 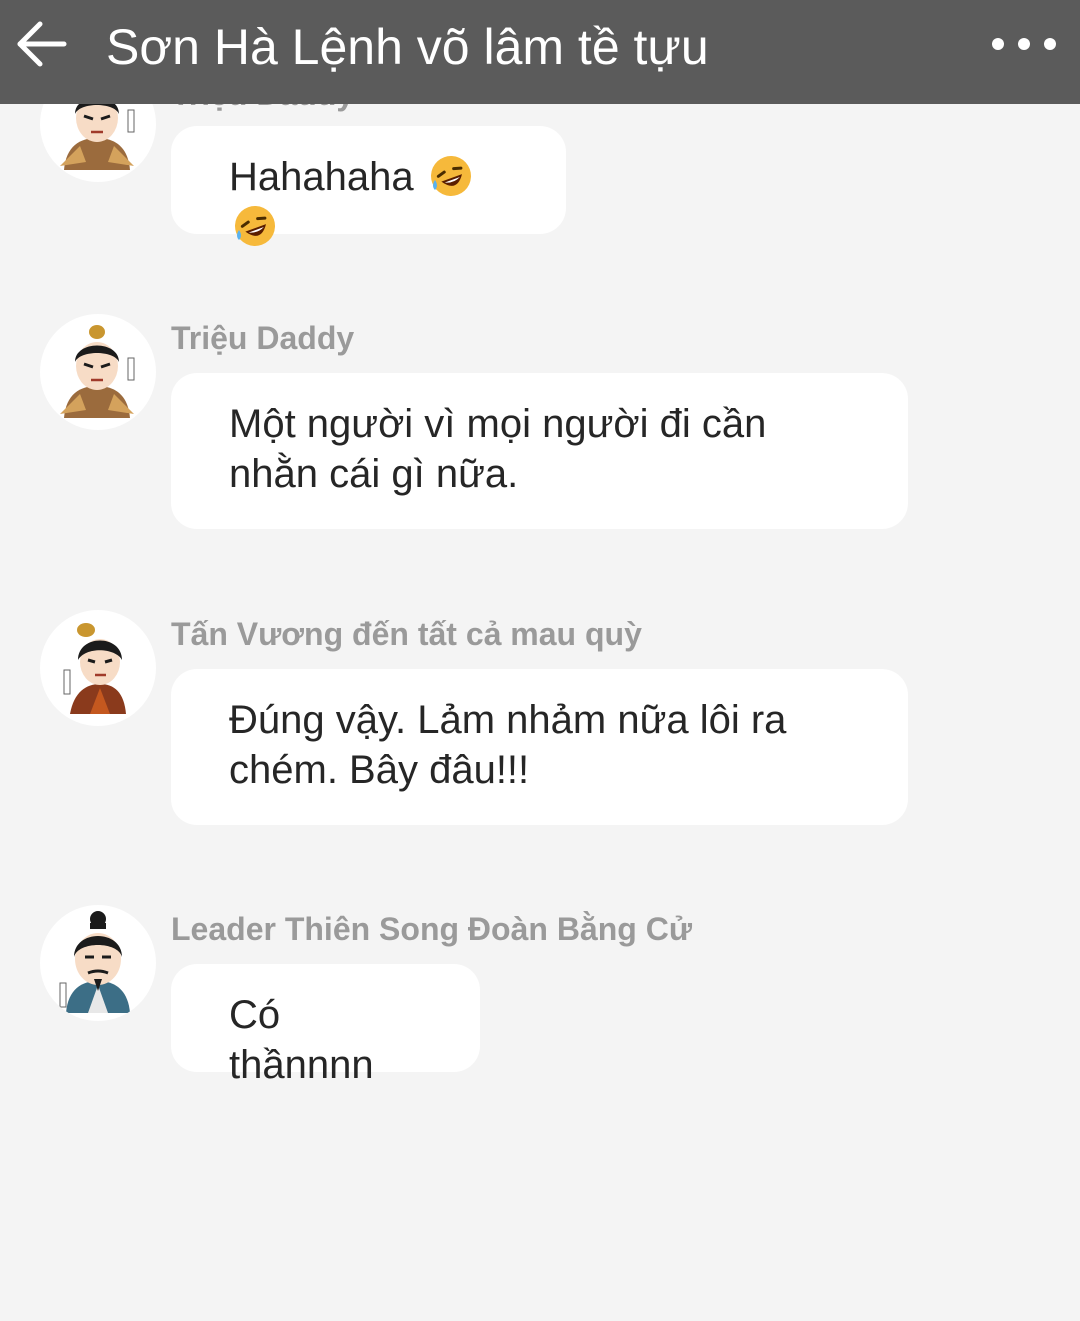 I want to click on warrior-avatar-icon, so click(x=97, y=371).